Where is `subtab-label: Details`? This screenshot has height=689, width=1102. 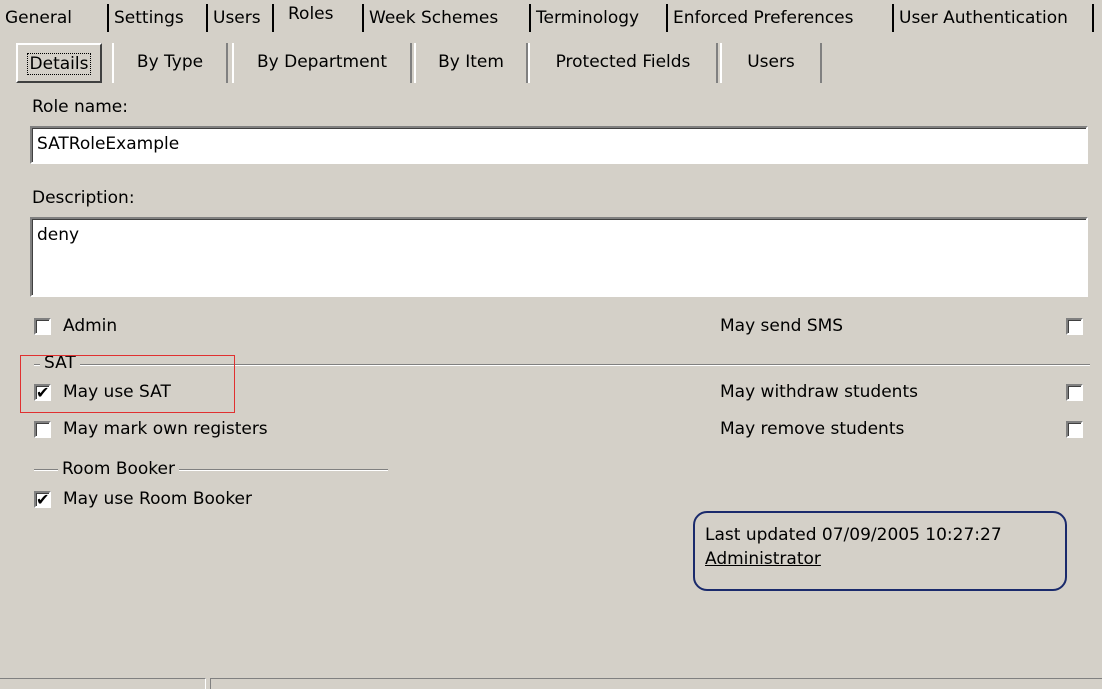
subtab-label: Details is located at coordinates (59, 64).